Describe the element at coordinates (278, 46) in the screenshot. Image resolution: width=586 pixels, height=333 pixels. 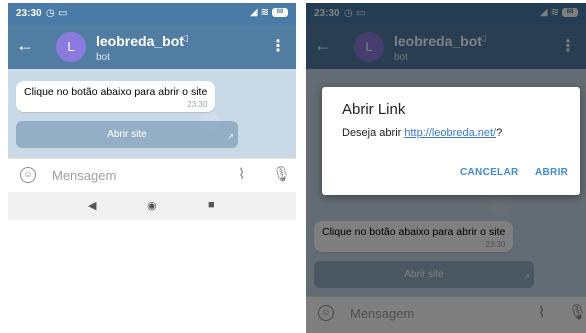
I see `more-menu-icon: ⋮` at that location.